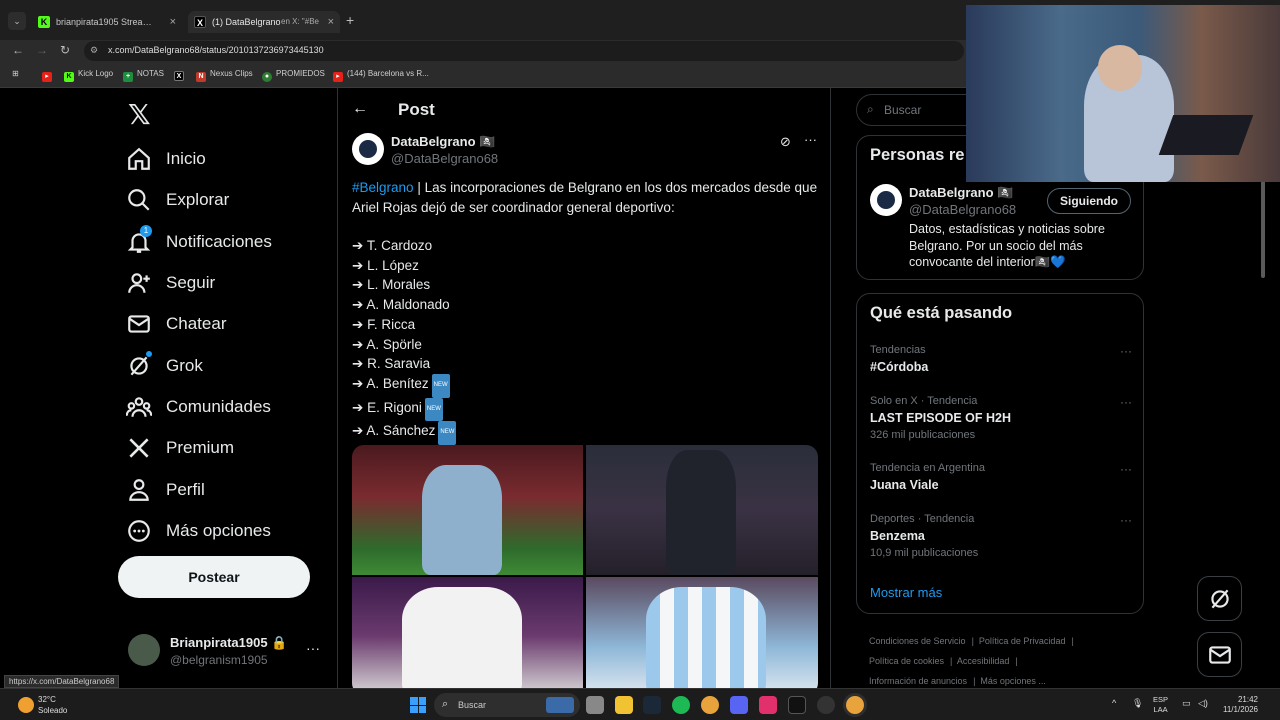 Image resolution: width=1280 pixels, height=720 pixels. Describe the element at coordinates (65, 50) in the screenshot. I see `reload-icon: ↻` at that location.